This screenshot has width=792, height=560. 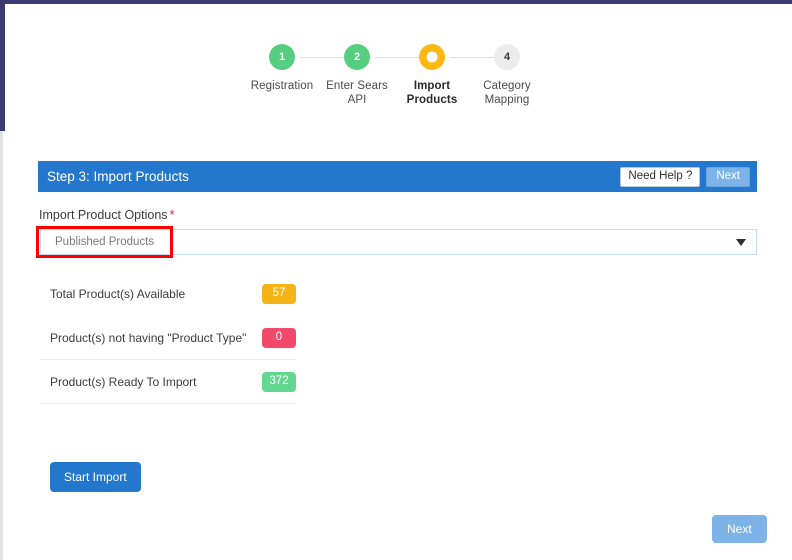 I want to click on table-row: Total Product(s) Available 57, so click(x=168, y=294).